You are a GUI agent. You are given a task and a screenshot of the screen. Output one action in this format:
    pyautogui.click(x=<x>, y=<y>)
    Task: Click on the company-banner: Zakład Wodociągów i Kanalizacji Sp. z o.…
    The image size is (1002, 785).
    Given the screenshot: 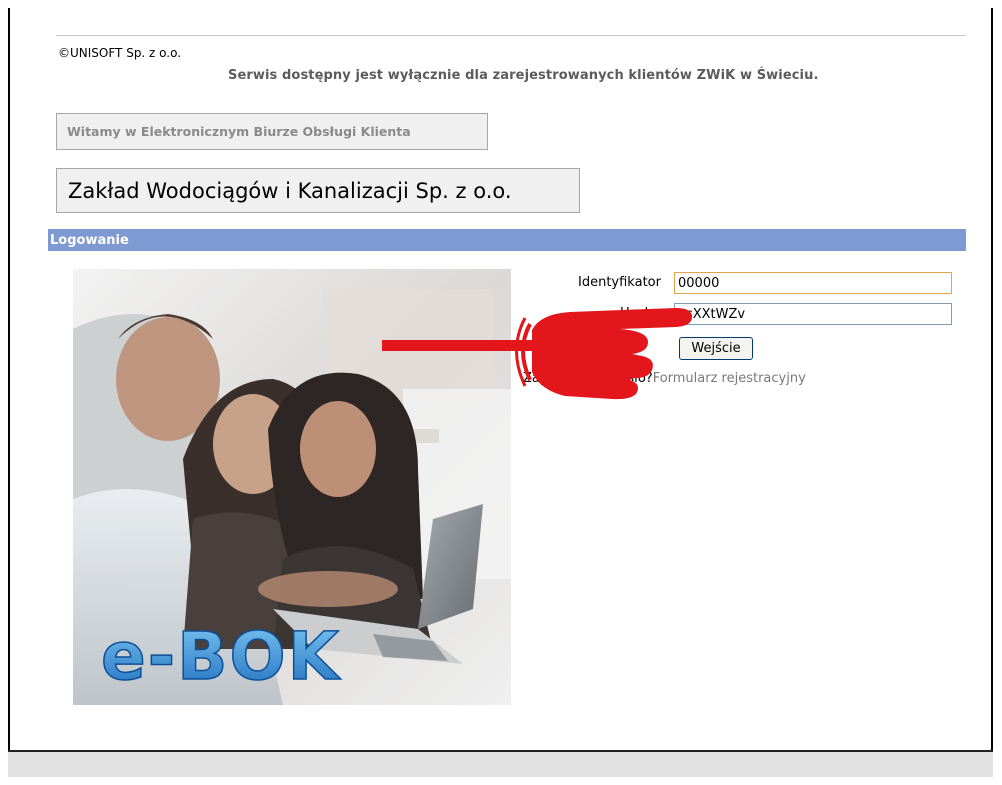 What is the action you would take?
    pyautogui.click(x=318, y=190)
    